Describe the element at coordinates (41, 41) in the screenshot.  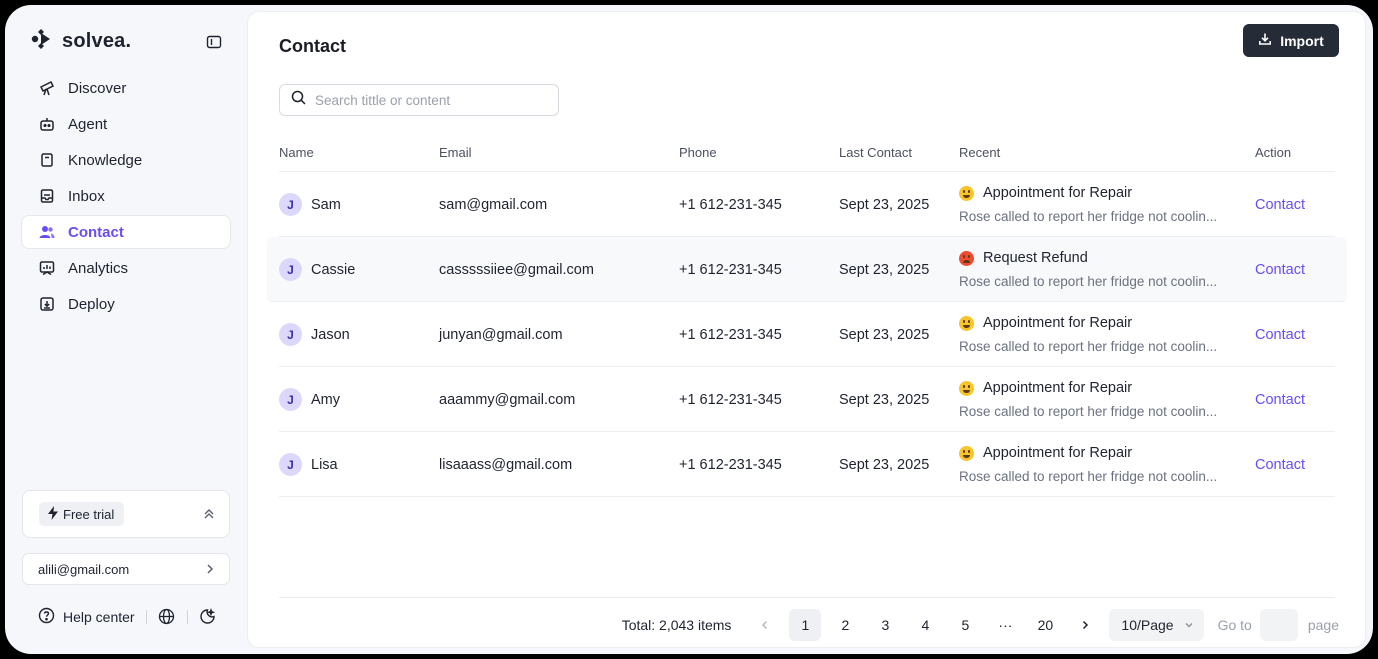
I see `solvea-logo-icon` at that location.